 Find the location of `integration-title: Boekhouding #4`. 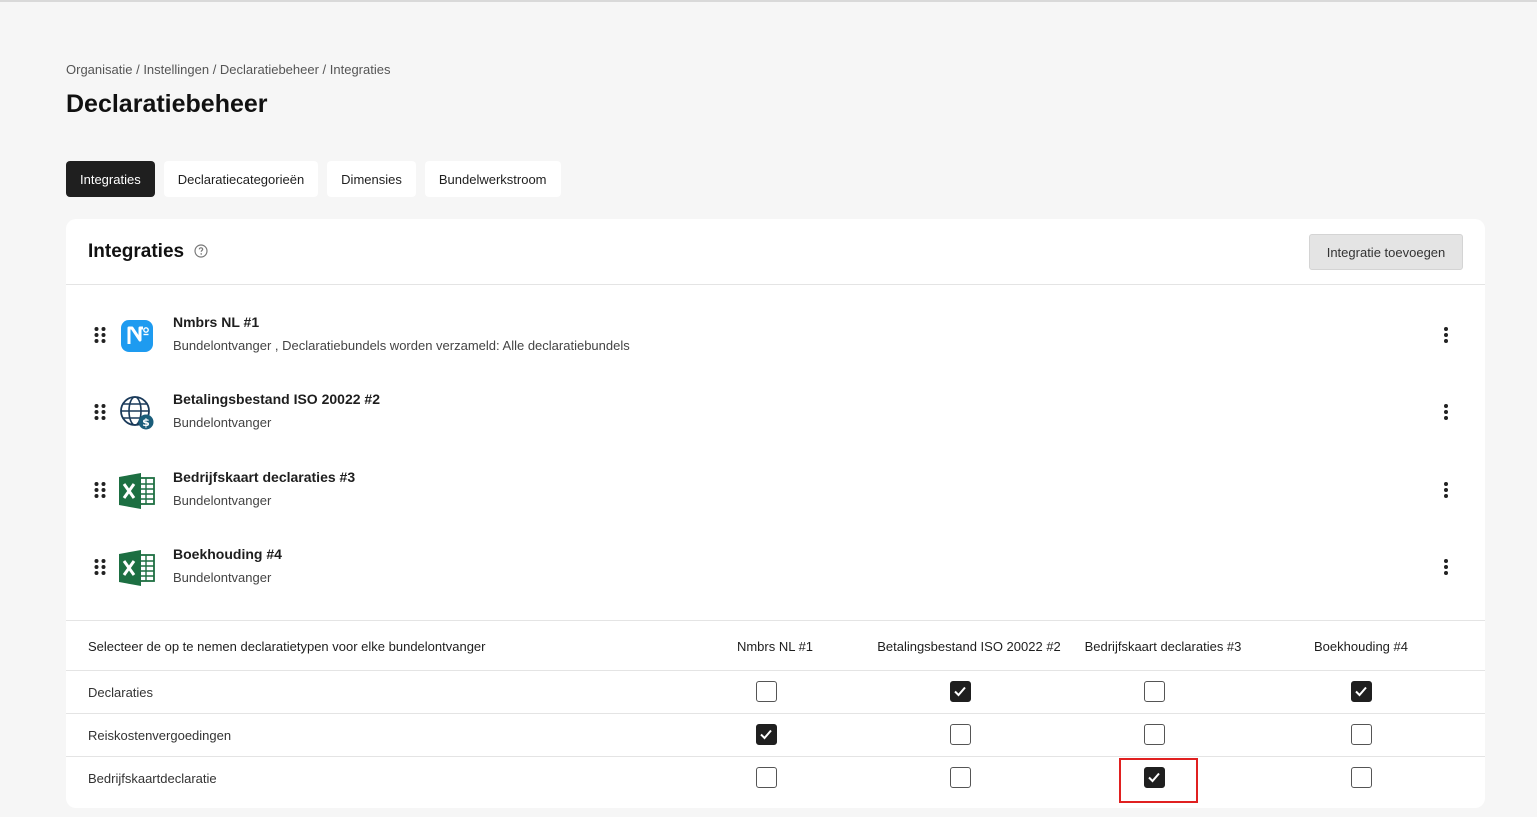

integration-title: Boekhouding #4 is located at coordinates (227, 554).